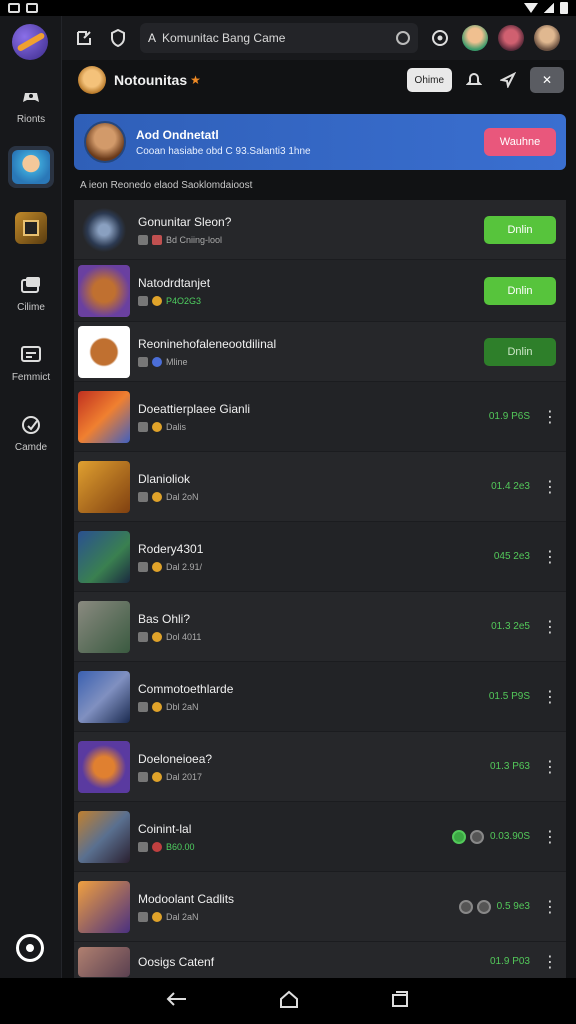 The width and height of the screenshot is (576, 1024). What do you see at coordinates (151, 80) in the screenshot?
I see `page-title: Notounitas` at bounding box center [151, 80].